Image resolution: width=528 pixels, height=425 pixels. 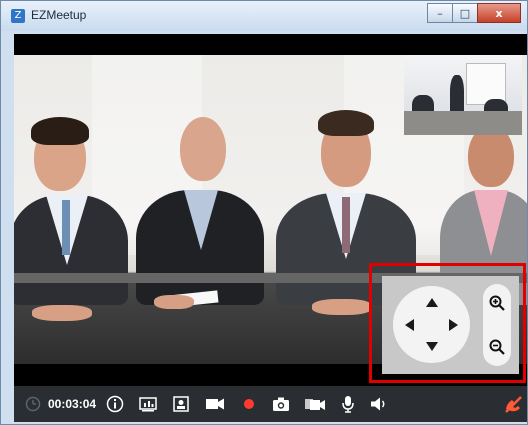 What do you see at coordinates (315, 404) in the screenshot?
I see `switch-camera-icon` at bounding box center [315, 404].